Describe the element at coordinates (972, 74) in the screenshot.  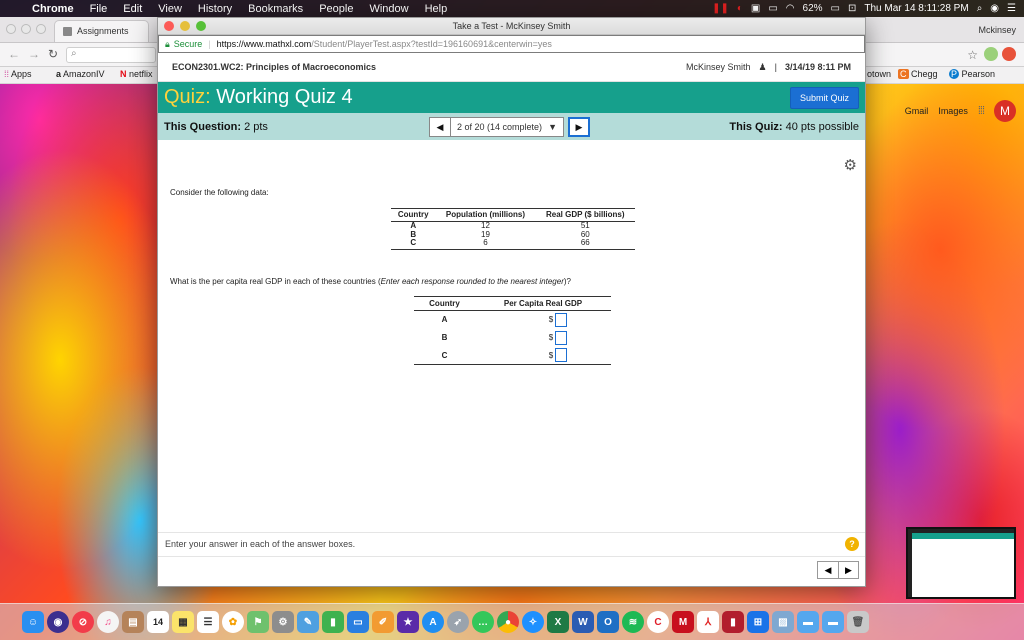
I see `bookmark-pearson: P Pearson` at that location.